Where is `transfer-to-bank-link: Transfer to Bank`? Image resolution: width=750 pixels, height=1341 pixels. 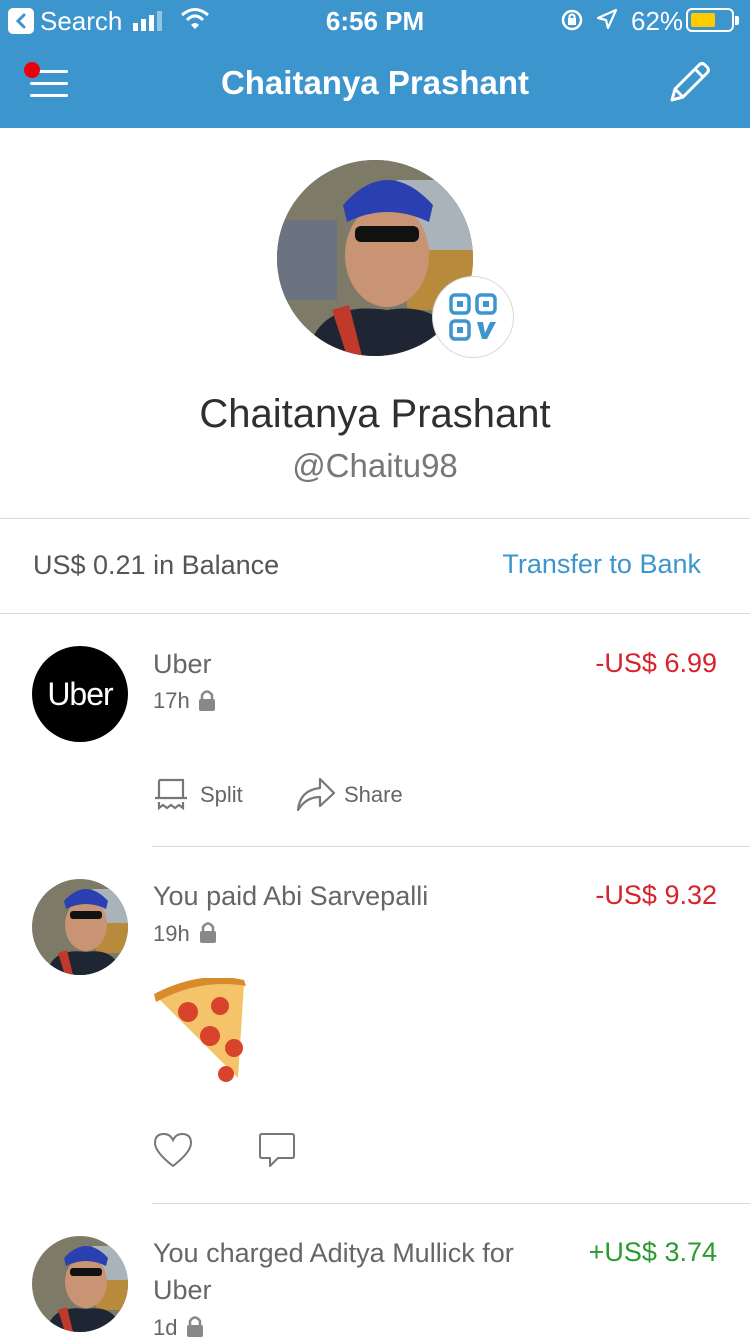 transfer-to-bank-link: Transfer to Bank is located at coordinates (601, 564).